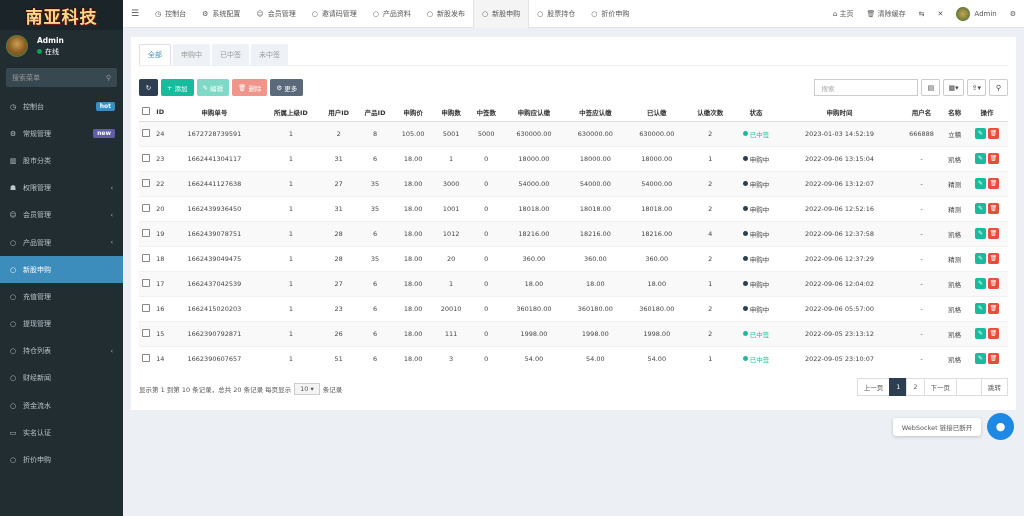  Describe the element at coordinates (230, 54) in the screenshot. I see `subtab-won: 已中签` at that location.